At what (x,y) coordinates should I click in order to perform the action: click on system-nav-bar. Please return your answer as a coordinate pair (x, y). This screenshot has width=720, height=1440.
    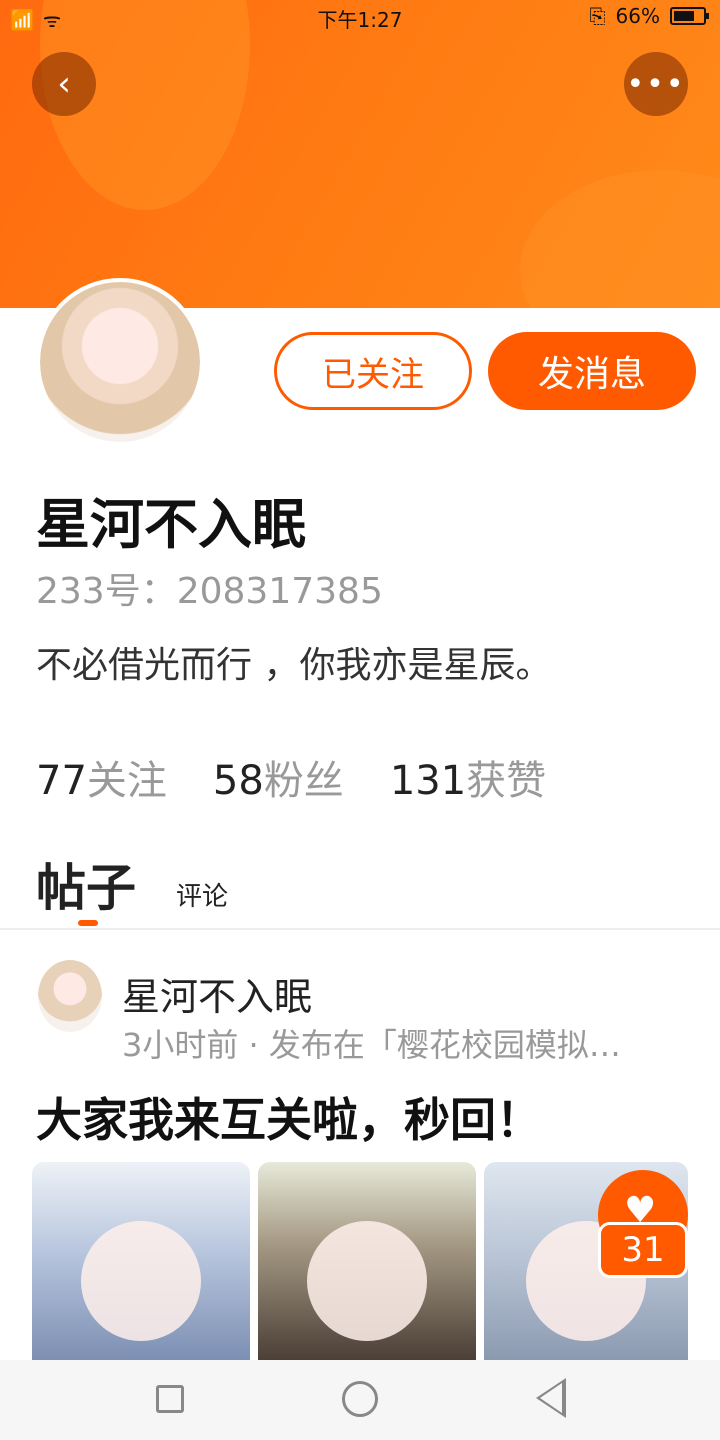
    Looking at the image, I should click on (360, 1400).